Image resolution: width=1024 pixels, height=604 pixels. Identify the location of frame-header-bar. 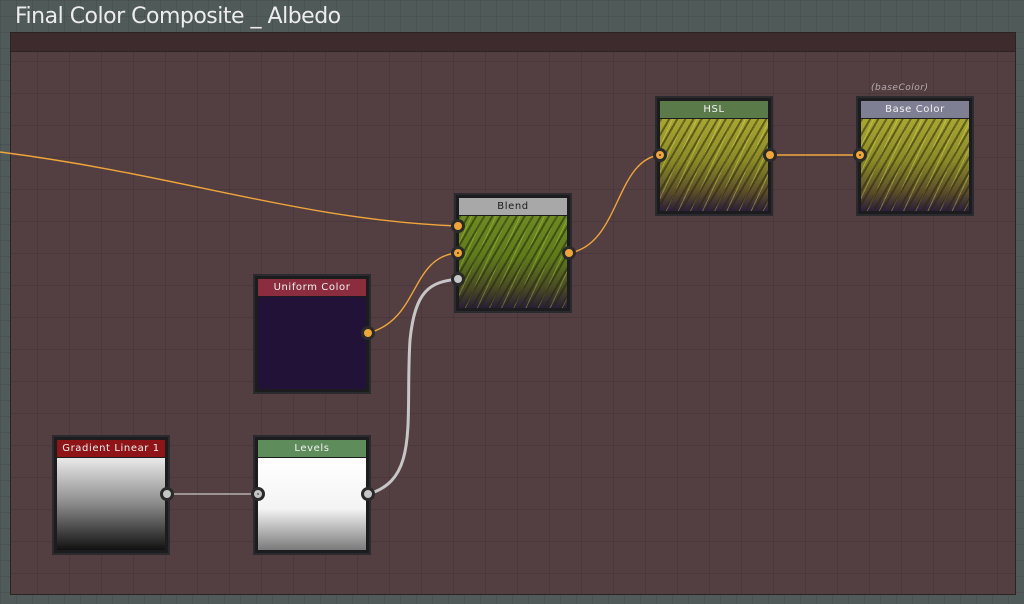
(513, 42).